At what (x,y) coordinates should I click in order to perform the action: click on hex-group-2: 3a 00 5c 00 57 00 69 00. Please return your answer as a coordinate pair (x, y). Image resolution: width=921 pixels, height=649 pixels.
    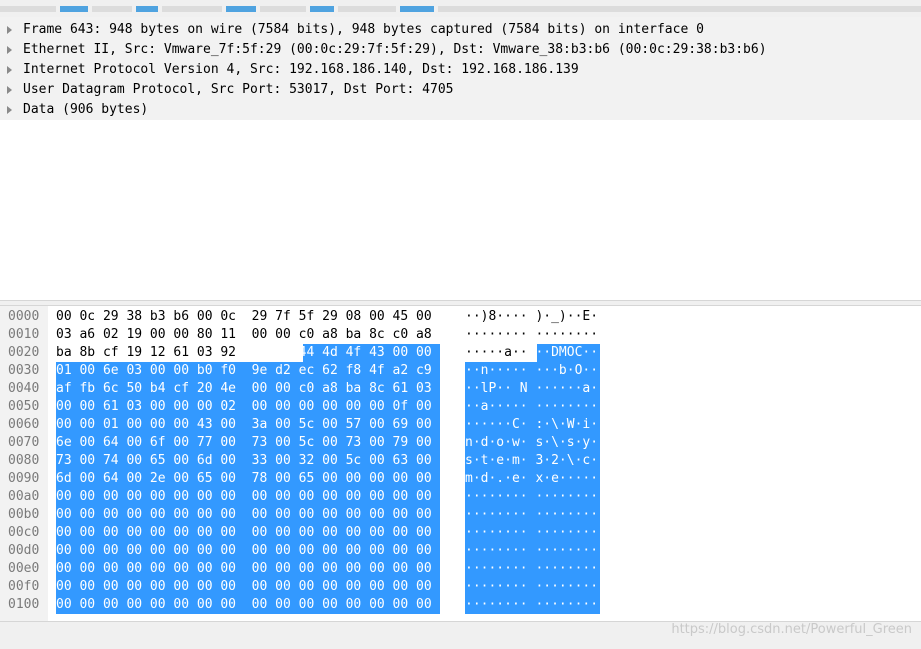
    Looking at the image, I should click on (341, 424).